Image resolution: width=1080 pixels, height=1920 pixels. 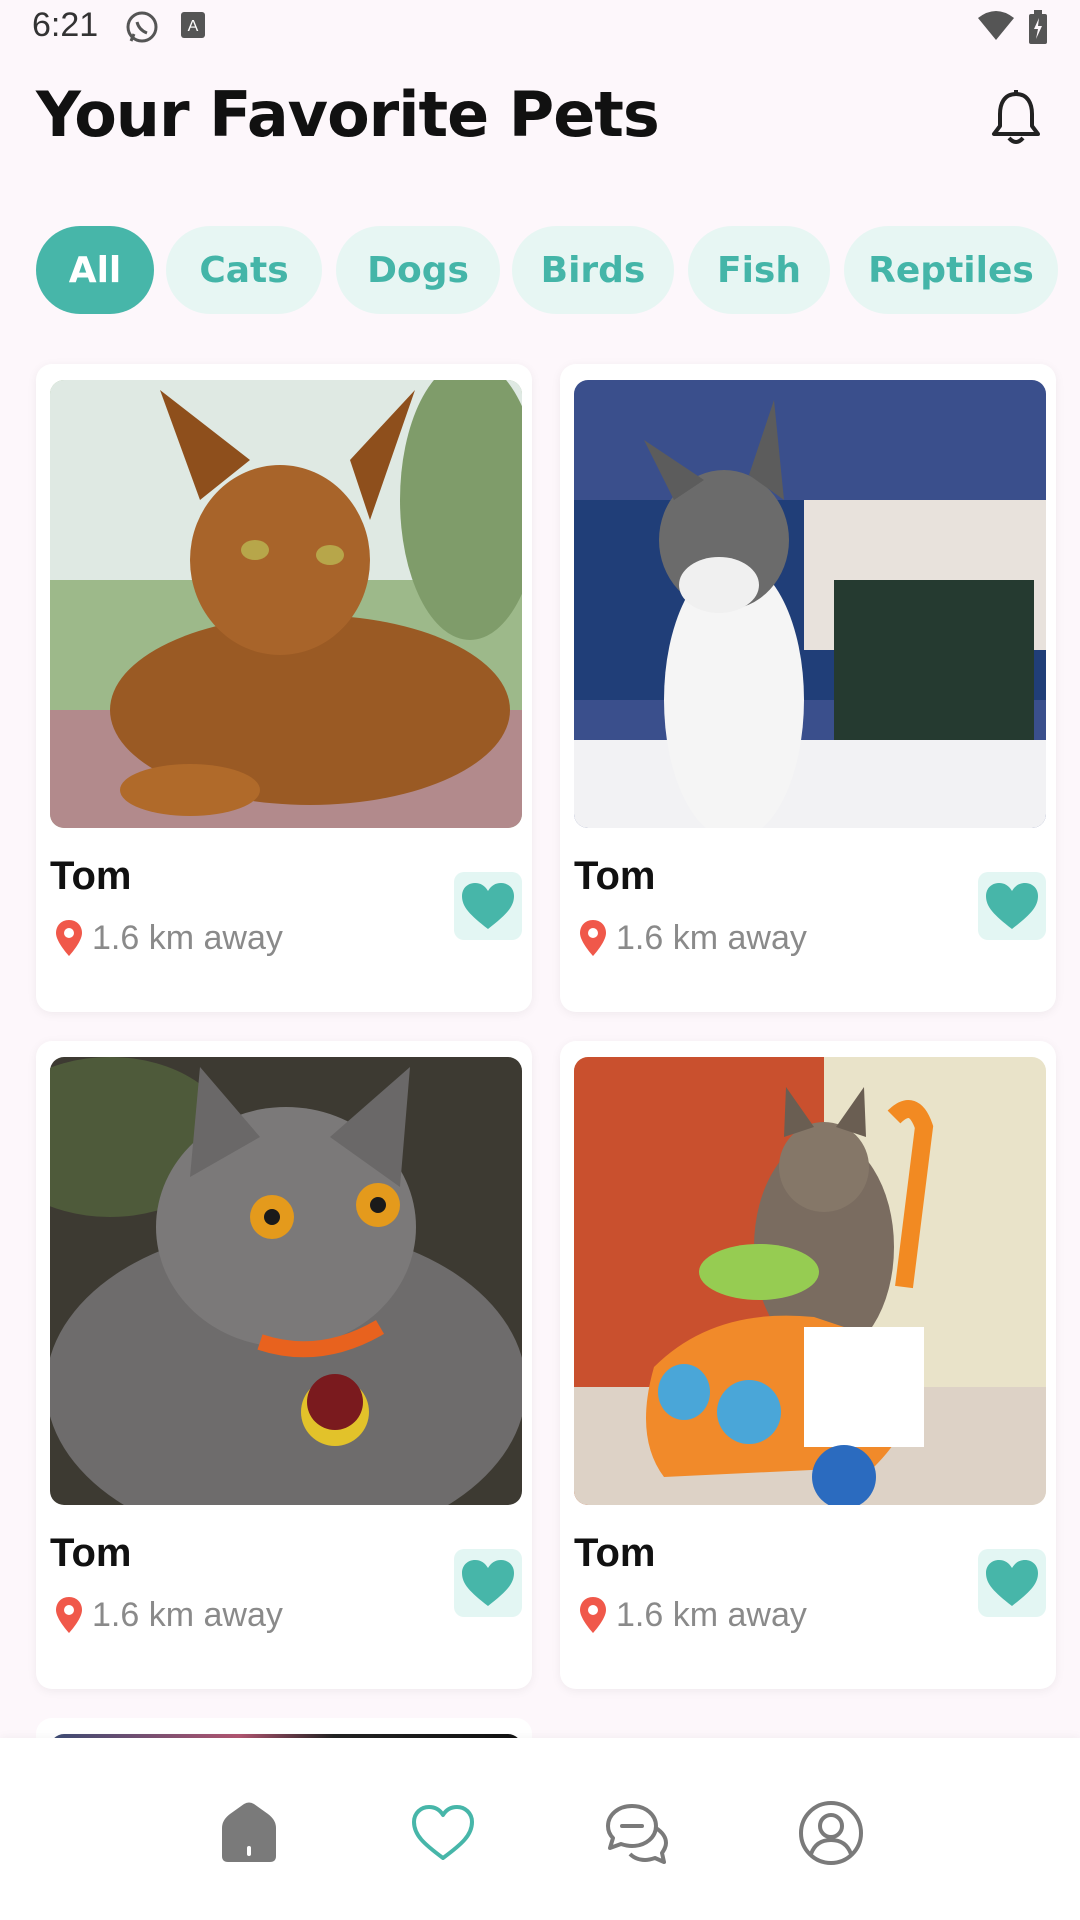 I want to click on chip-fish: Fish, so click(x=759, y=270).